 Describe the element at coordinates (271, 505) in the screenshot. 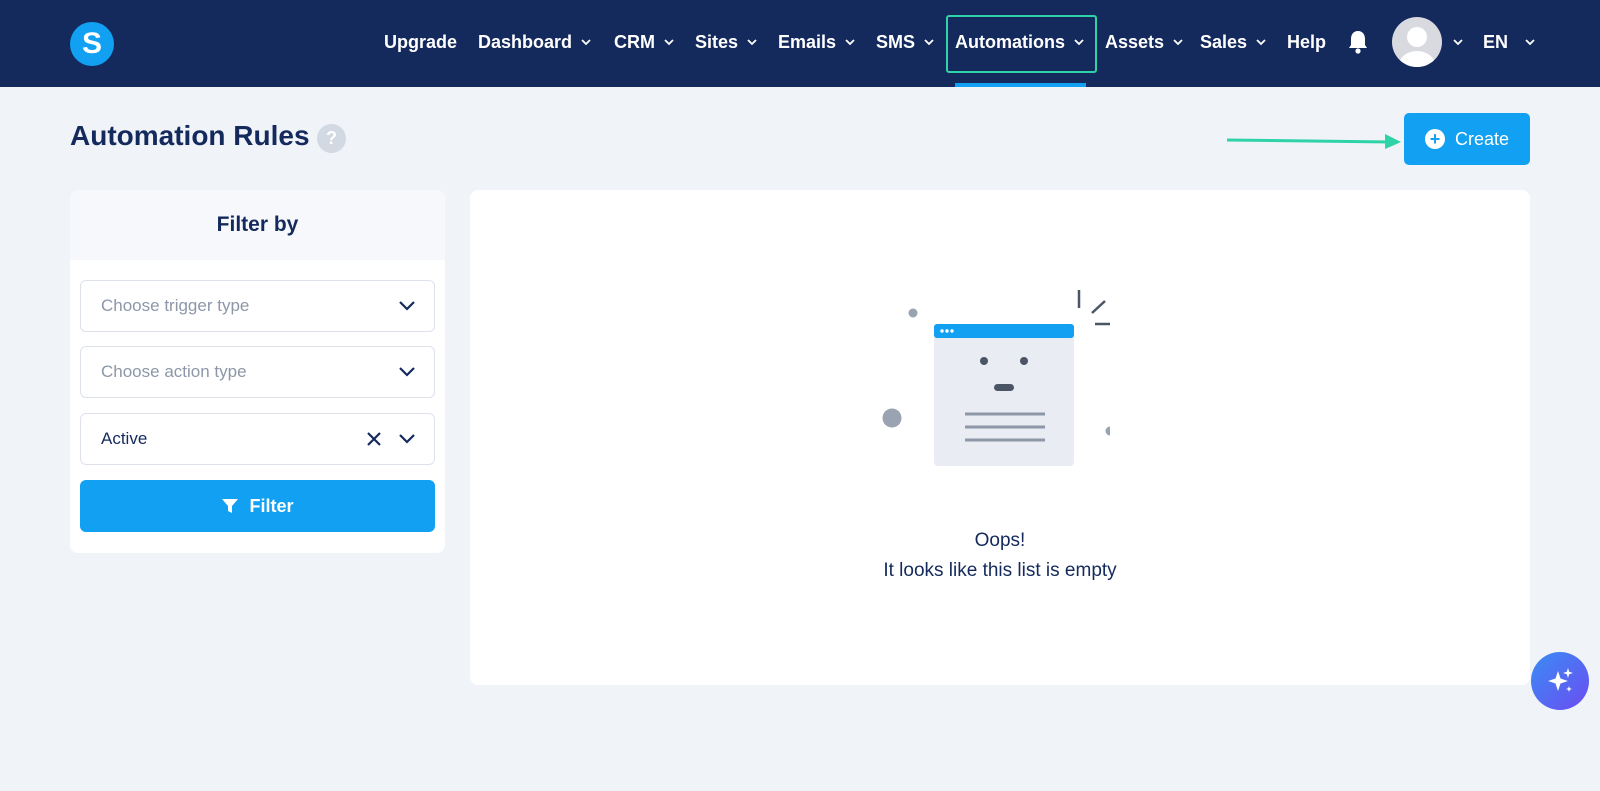

I see `filter-button-label: Filter` at that location.